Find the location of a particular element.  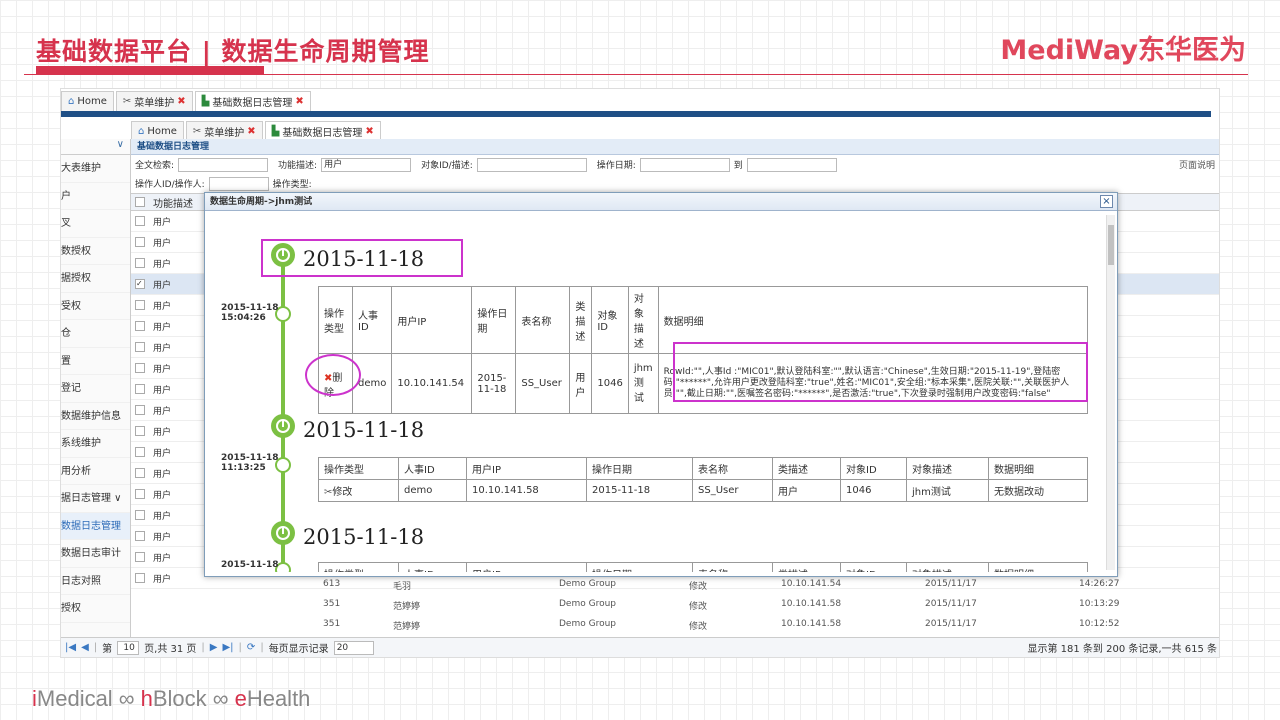

inner-tab-menu: ✂ 菜单维护 ✖ is located at coordinates (224, 131).